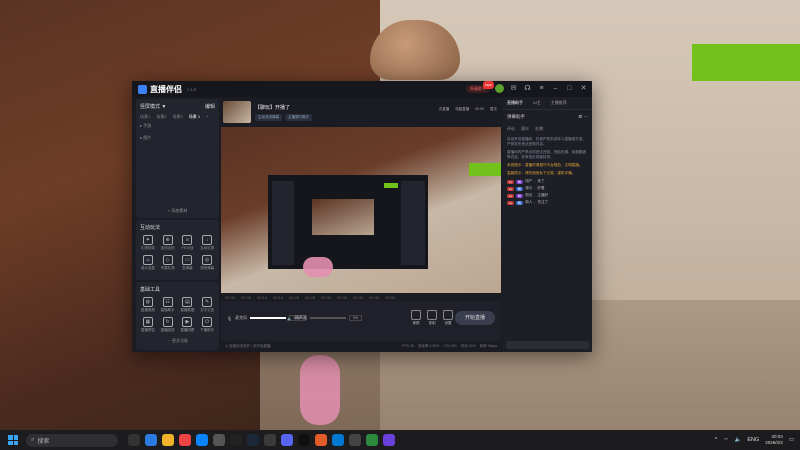 This screenshot has width=800, height=450. Describe the element at coordinates (207, 243) in the screenshot. I see `interactive-item: ↓ 互动礼物` at that location.